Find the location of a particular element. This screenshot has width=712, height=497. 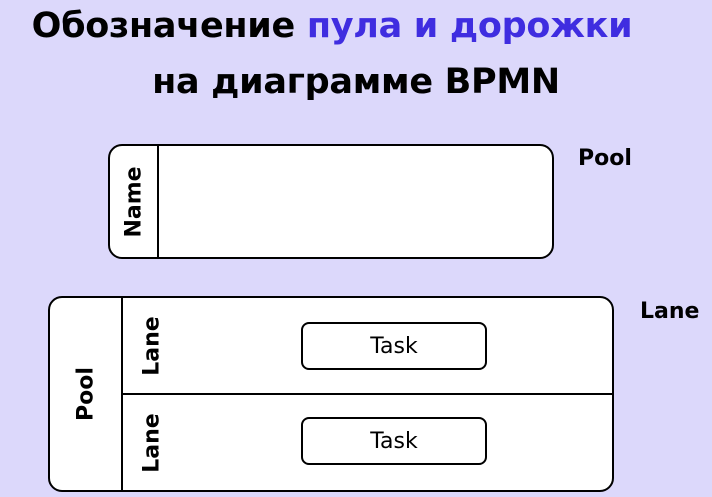

outer-pool-header: Pool is located at coordinates (86, 394).